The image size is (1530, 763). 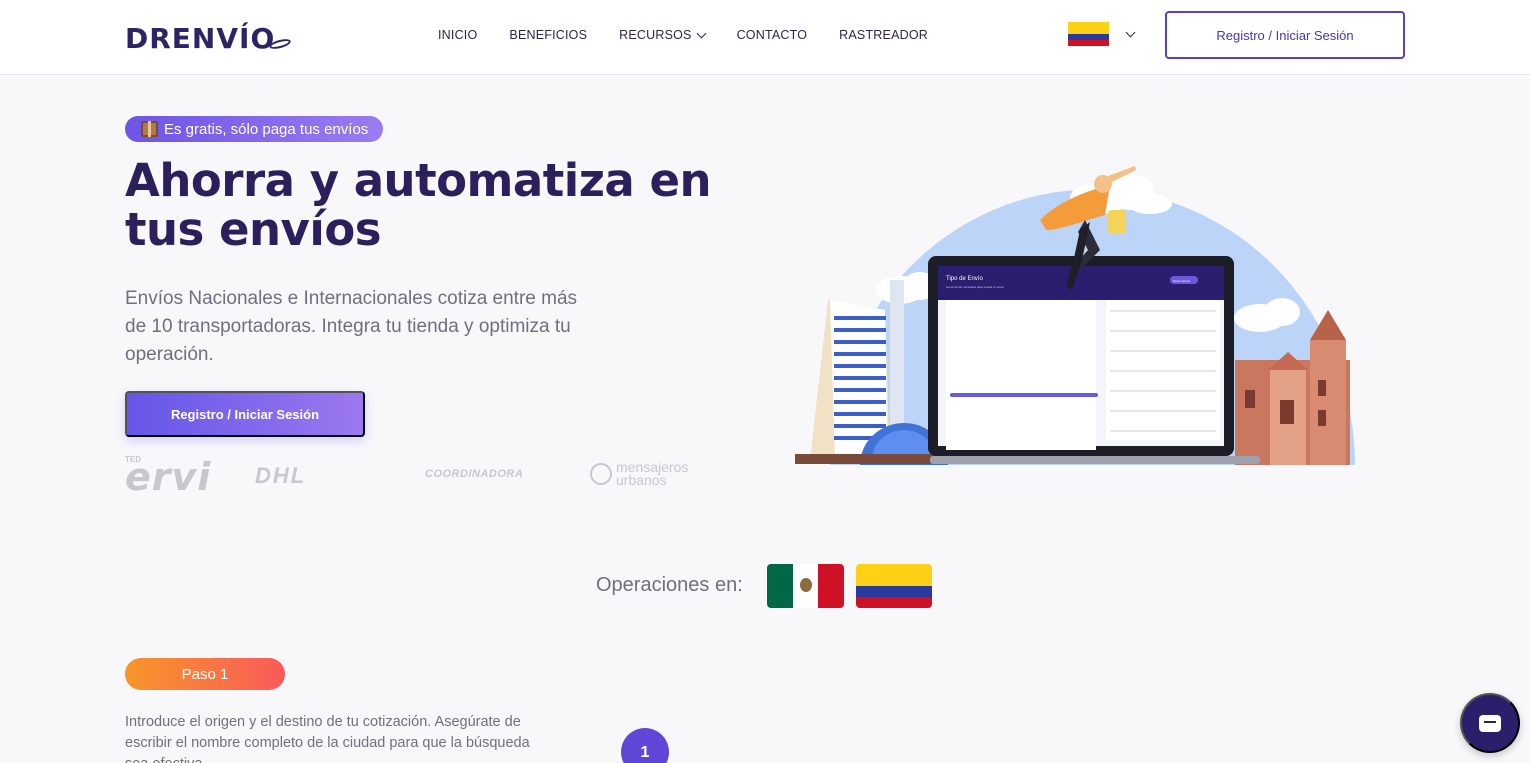 What do you see at coordinates (772, 35) in the screenshot?
I see `nav-contacto: CONTACTO` at bounding box center [772, 35].